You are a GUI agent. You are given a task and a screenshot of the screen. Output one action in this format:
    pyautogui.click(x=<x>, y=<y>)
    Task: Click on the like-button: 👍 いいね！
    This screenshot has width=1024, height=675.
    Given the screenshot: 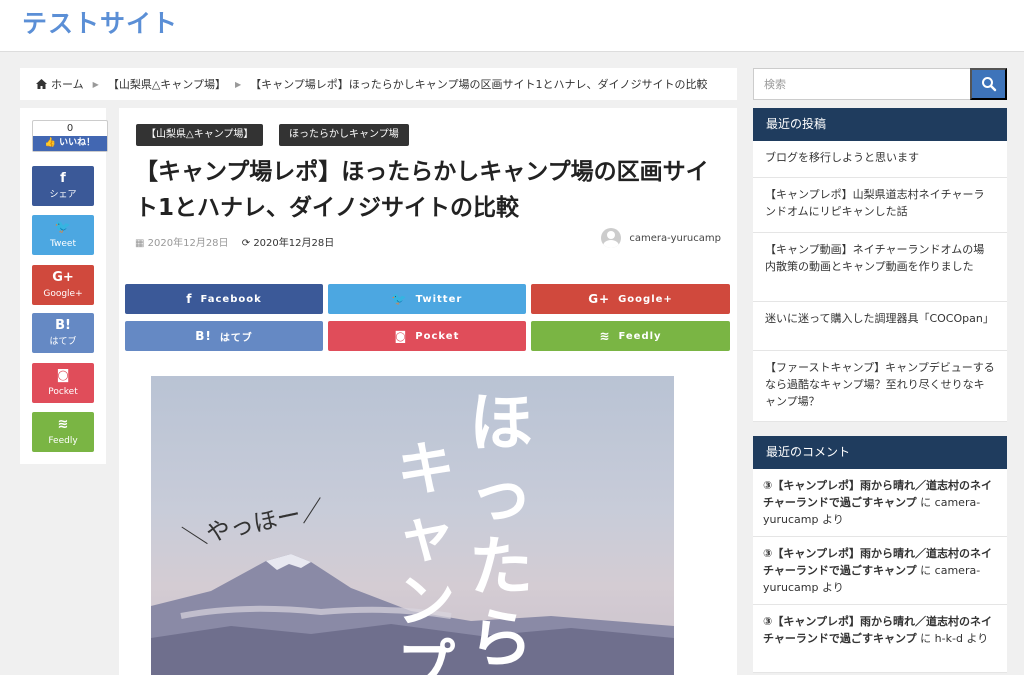 What is the action you would take?
    pyautogui.click(x=70, y=143)
    